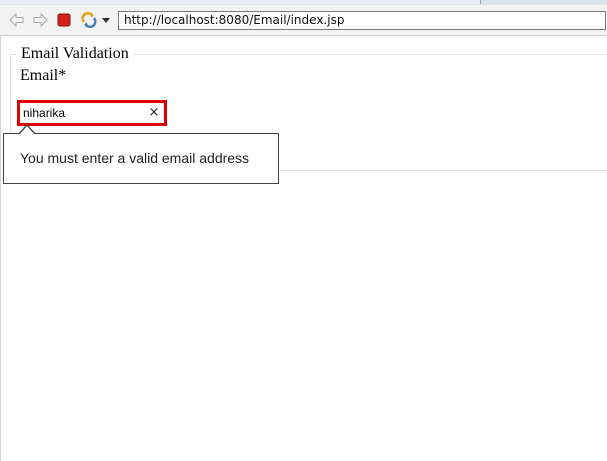 The image size is (607, 461). What do you see at coordinates (234, 20) in the screenshot?
I see `address-url: http://localhost:8080/Email/index.jsp` at bounding box center [234, 20].